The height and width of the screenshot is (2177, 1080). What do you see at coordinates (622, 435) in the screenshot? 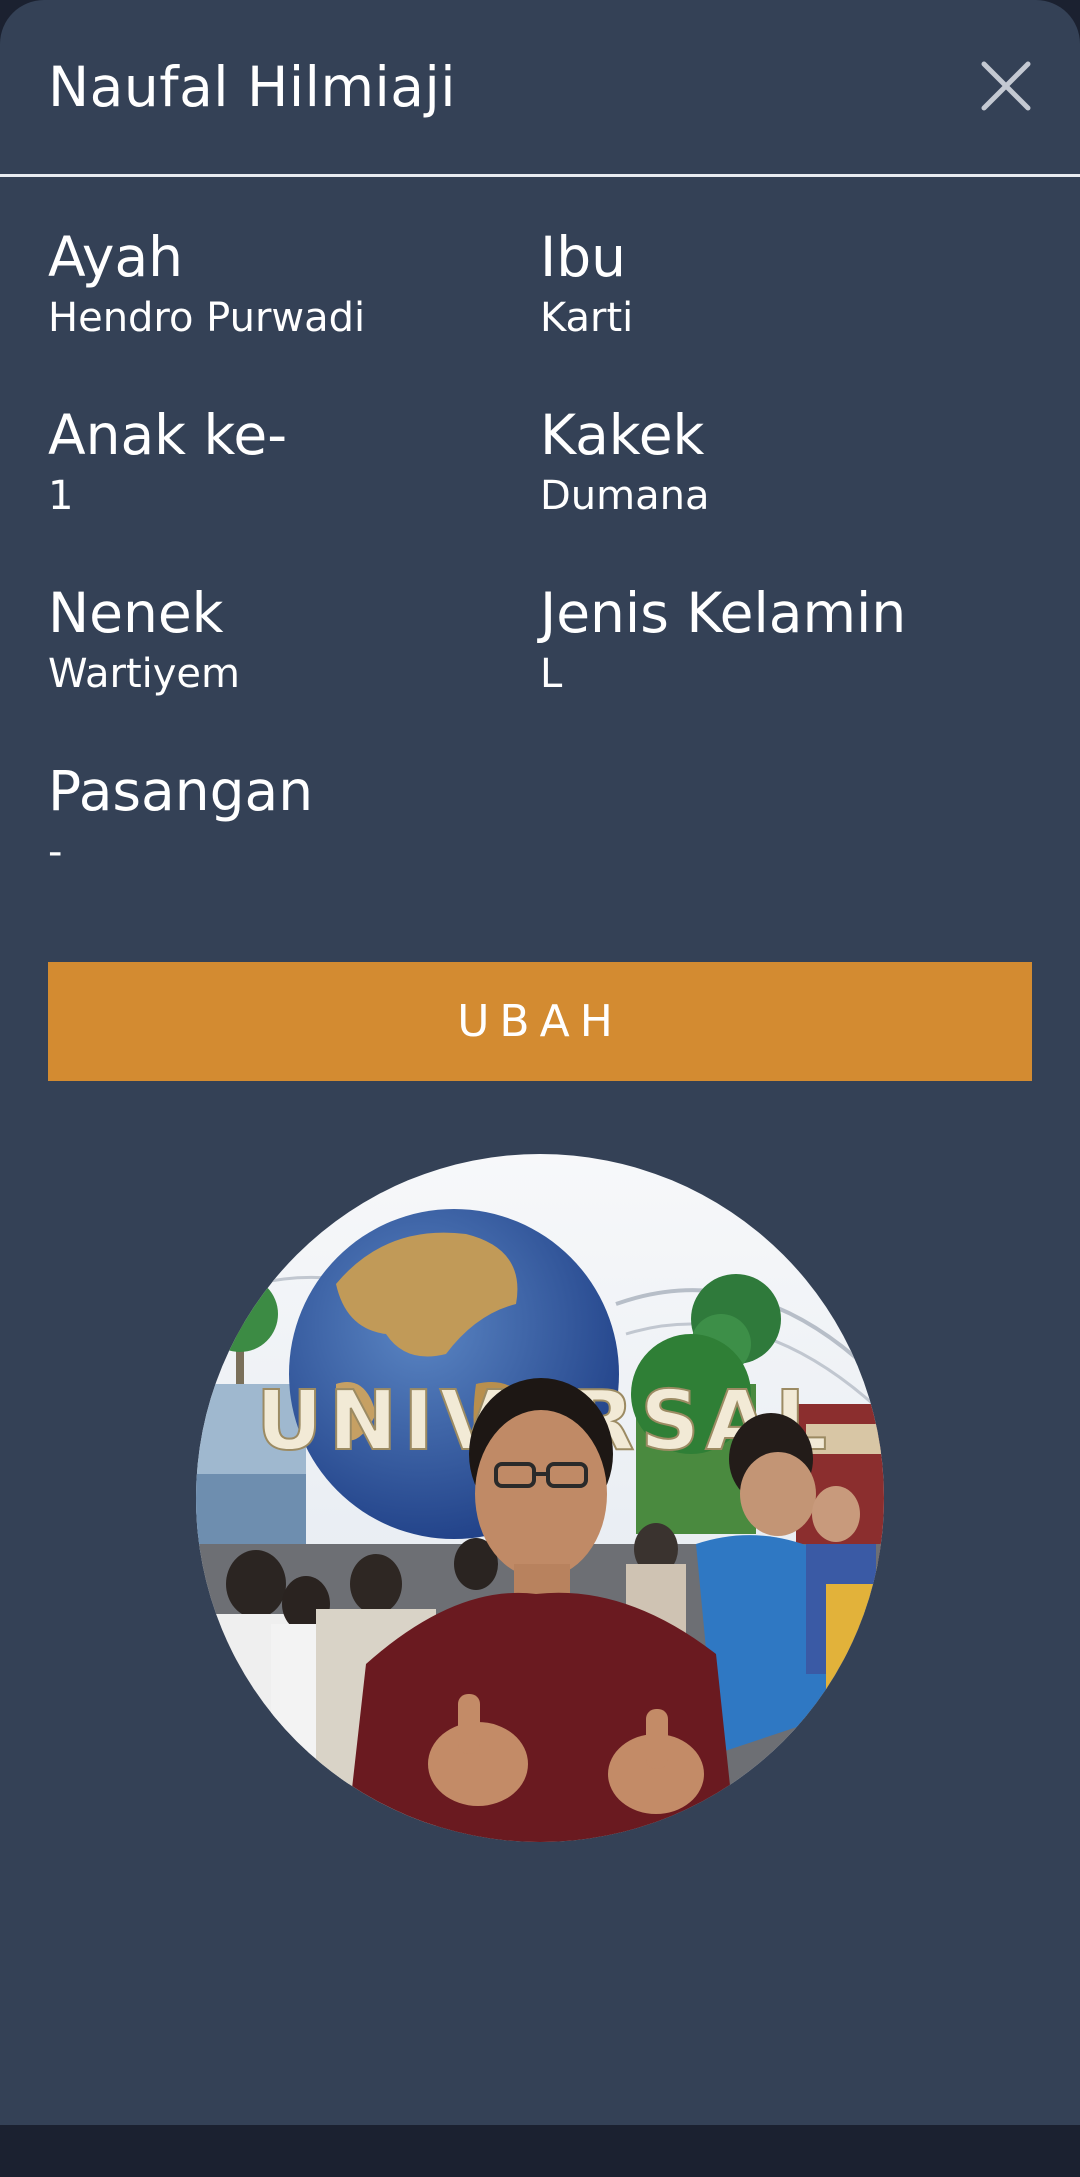
I see `field-label: Kakek` at bounding box center [622, 435].